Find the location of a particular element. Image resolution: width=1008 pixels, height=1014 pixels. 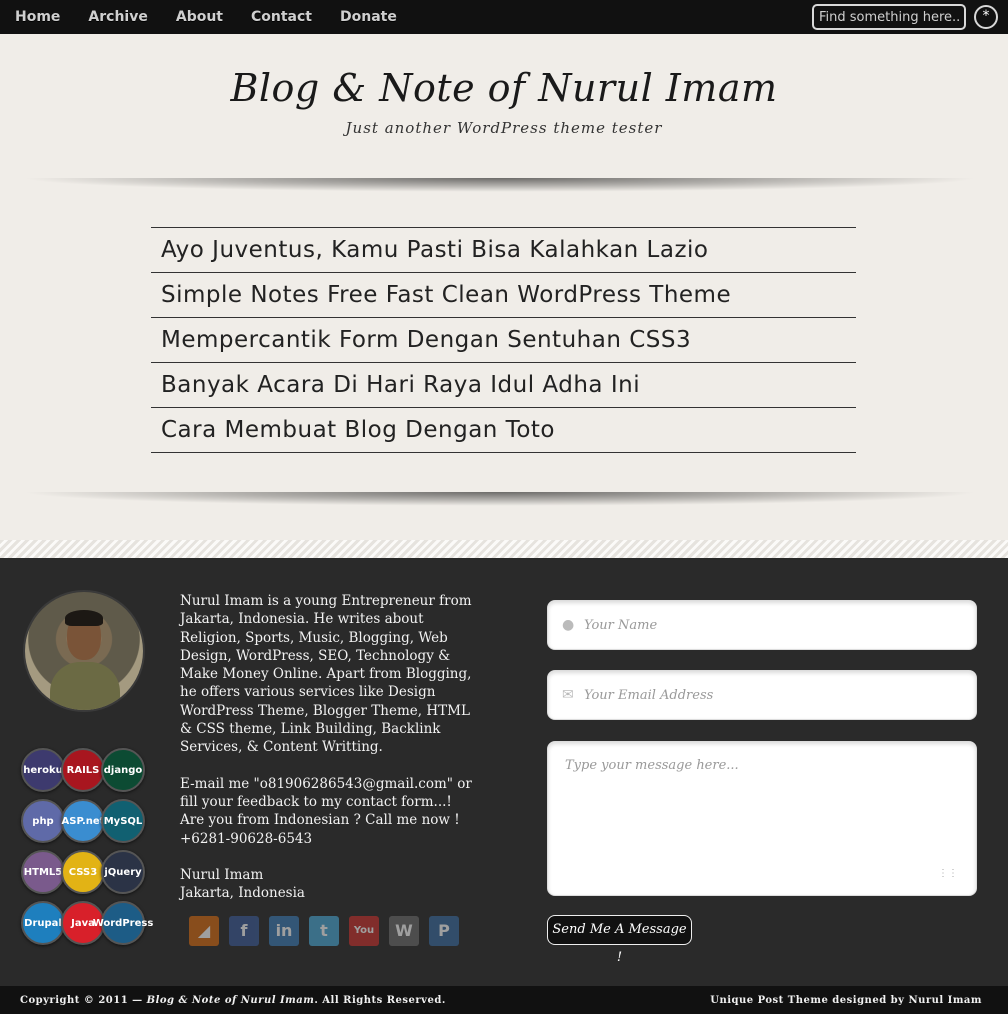

facebook-icon: f is located at coordinates (244, 931).